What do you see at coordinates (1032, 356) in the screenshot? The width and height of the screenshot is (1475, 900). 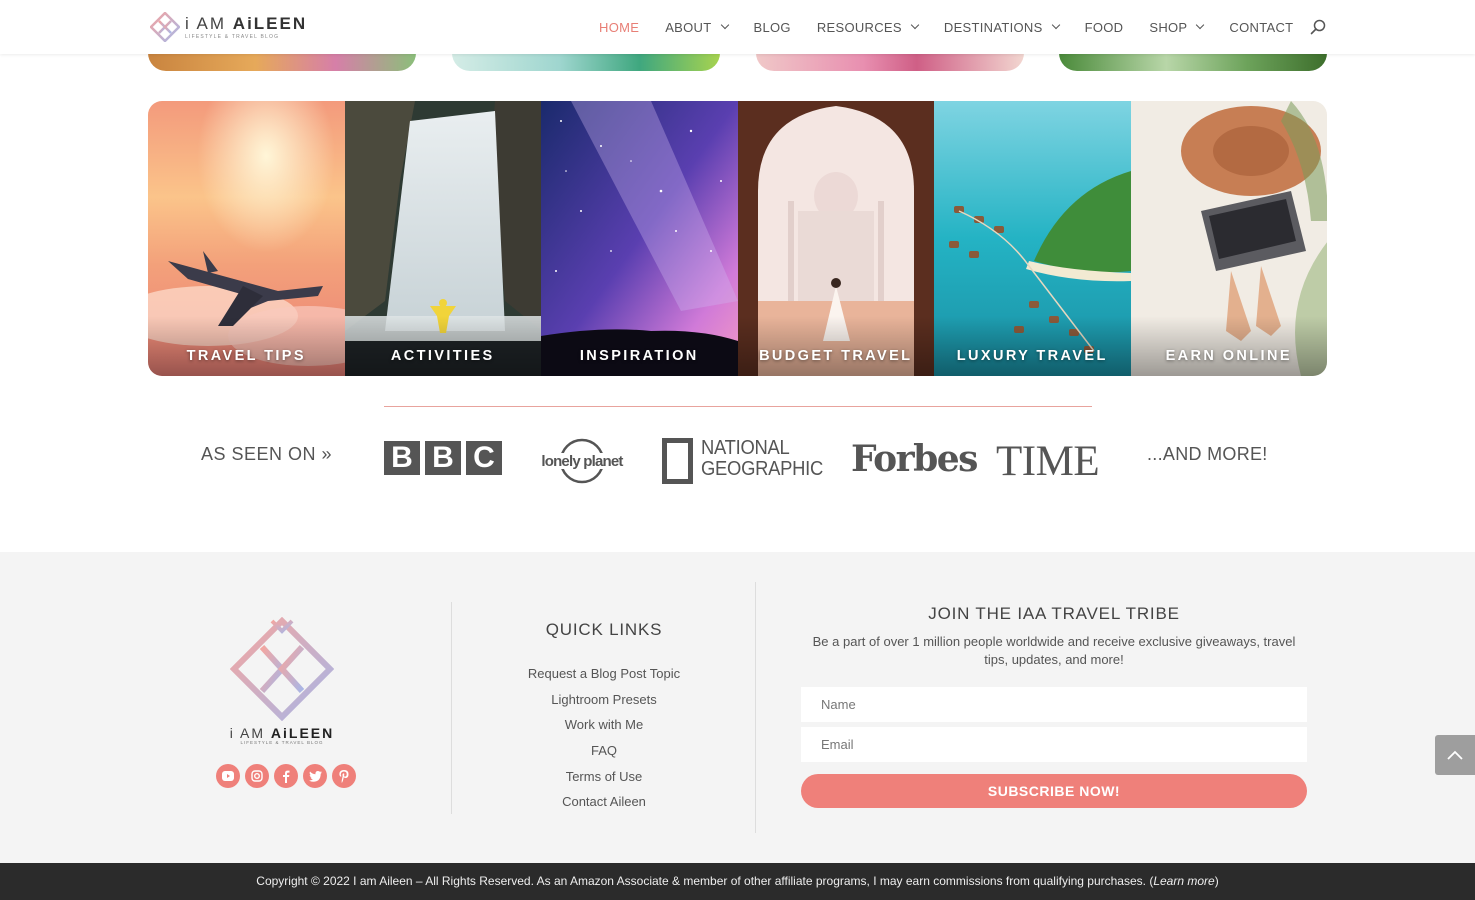 I see `category-label: LUXURY TRAVEL` at bounding box center [1032, 356].